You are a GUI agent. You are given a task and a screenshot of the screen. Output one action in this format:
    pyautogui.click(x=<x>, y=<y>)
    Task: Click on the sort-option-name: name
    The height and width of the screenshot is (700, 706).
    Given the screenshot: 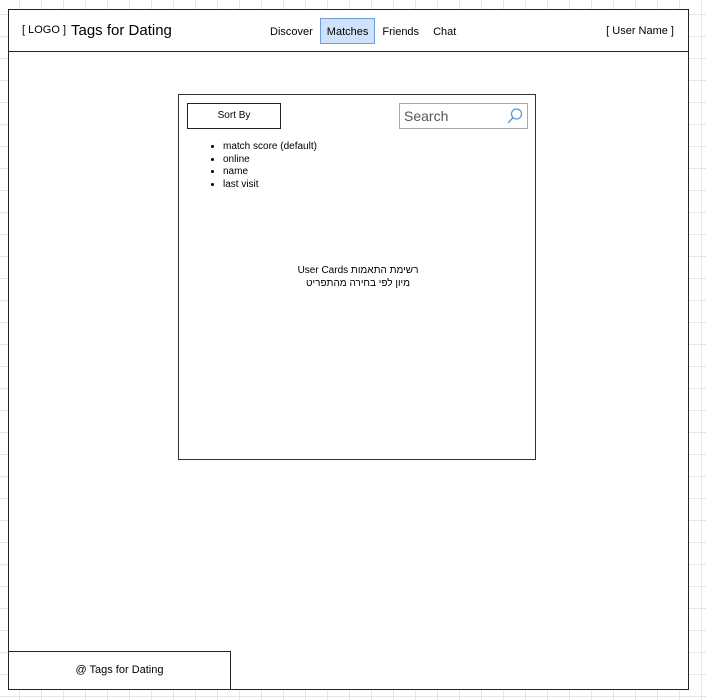 What is the action you would take?
    pyautogui.click(x=270, y=172)
    